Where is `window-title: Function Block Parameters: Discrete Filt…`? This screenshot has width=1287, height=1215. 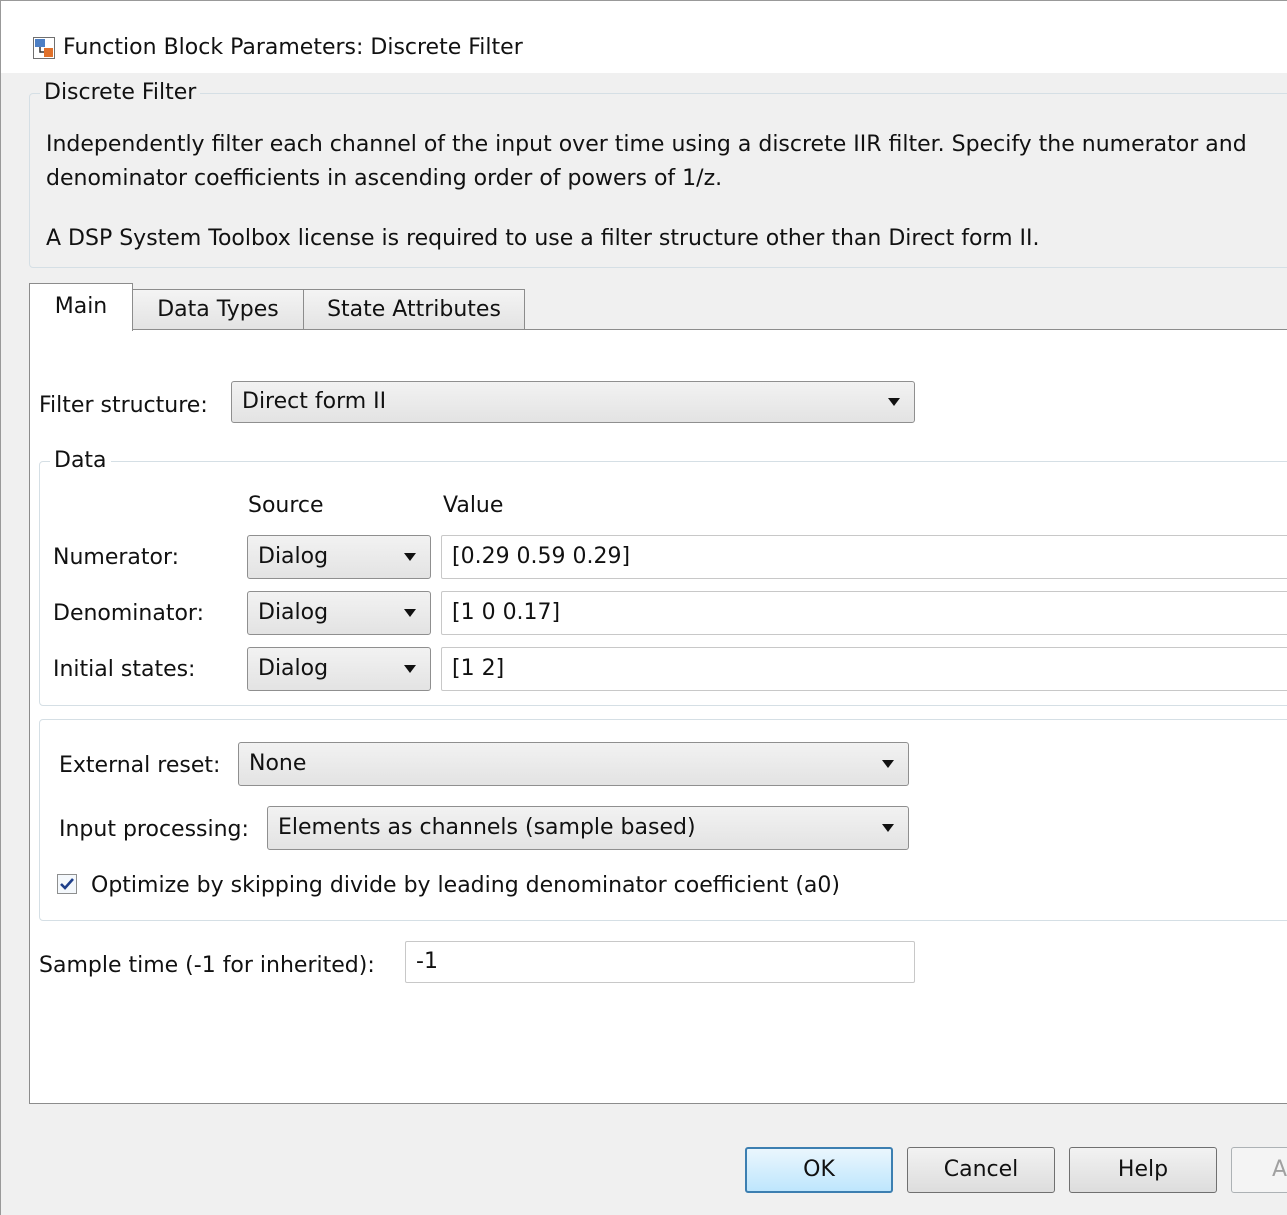
window-title: Function Block Parameters: Discrete Filt… is located at coordinates (293, 47).